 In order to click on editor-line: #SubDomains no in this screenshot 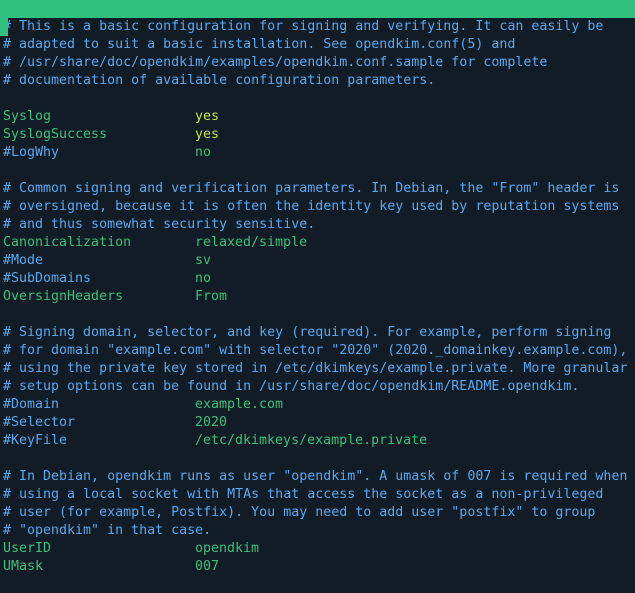, I will do `click(317, 279)`.